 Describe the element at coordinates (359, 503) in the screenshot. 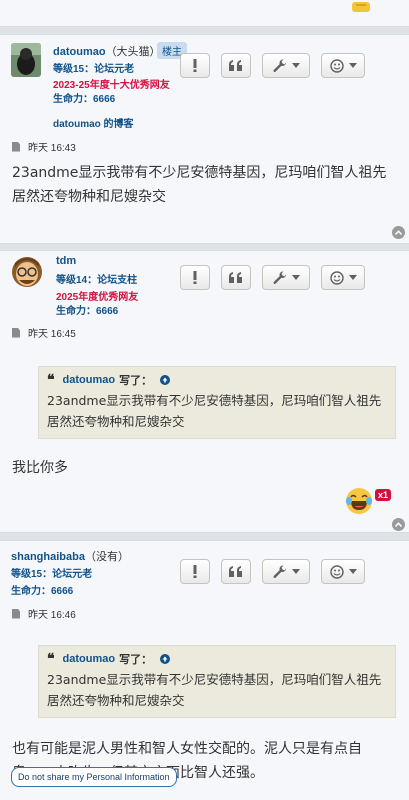

I see `laughing-emoji-icon` at that location.